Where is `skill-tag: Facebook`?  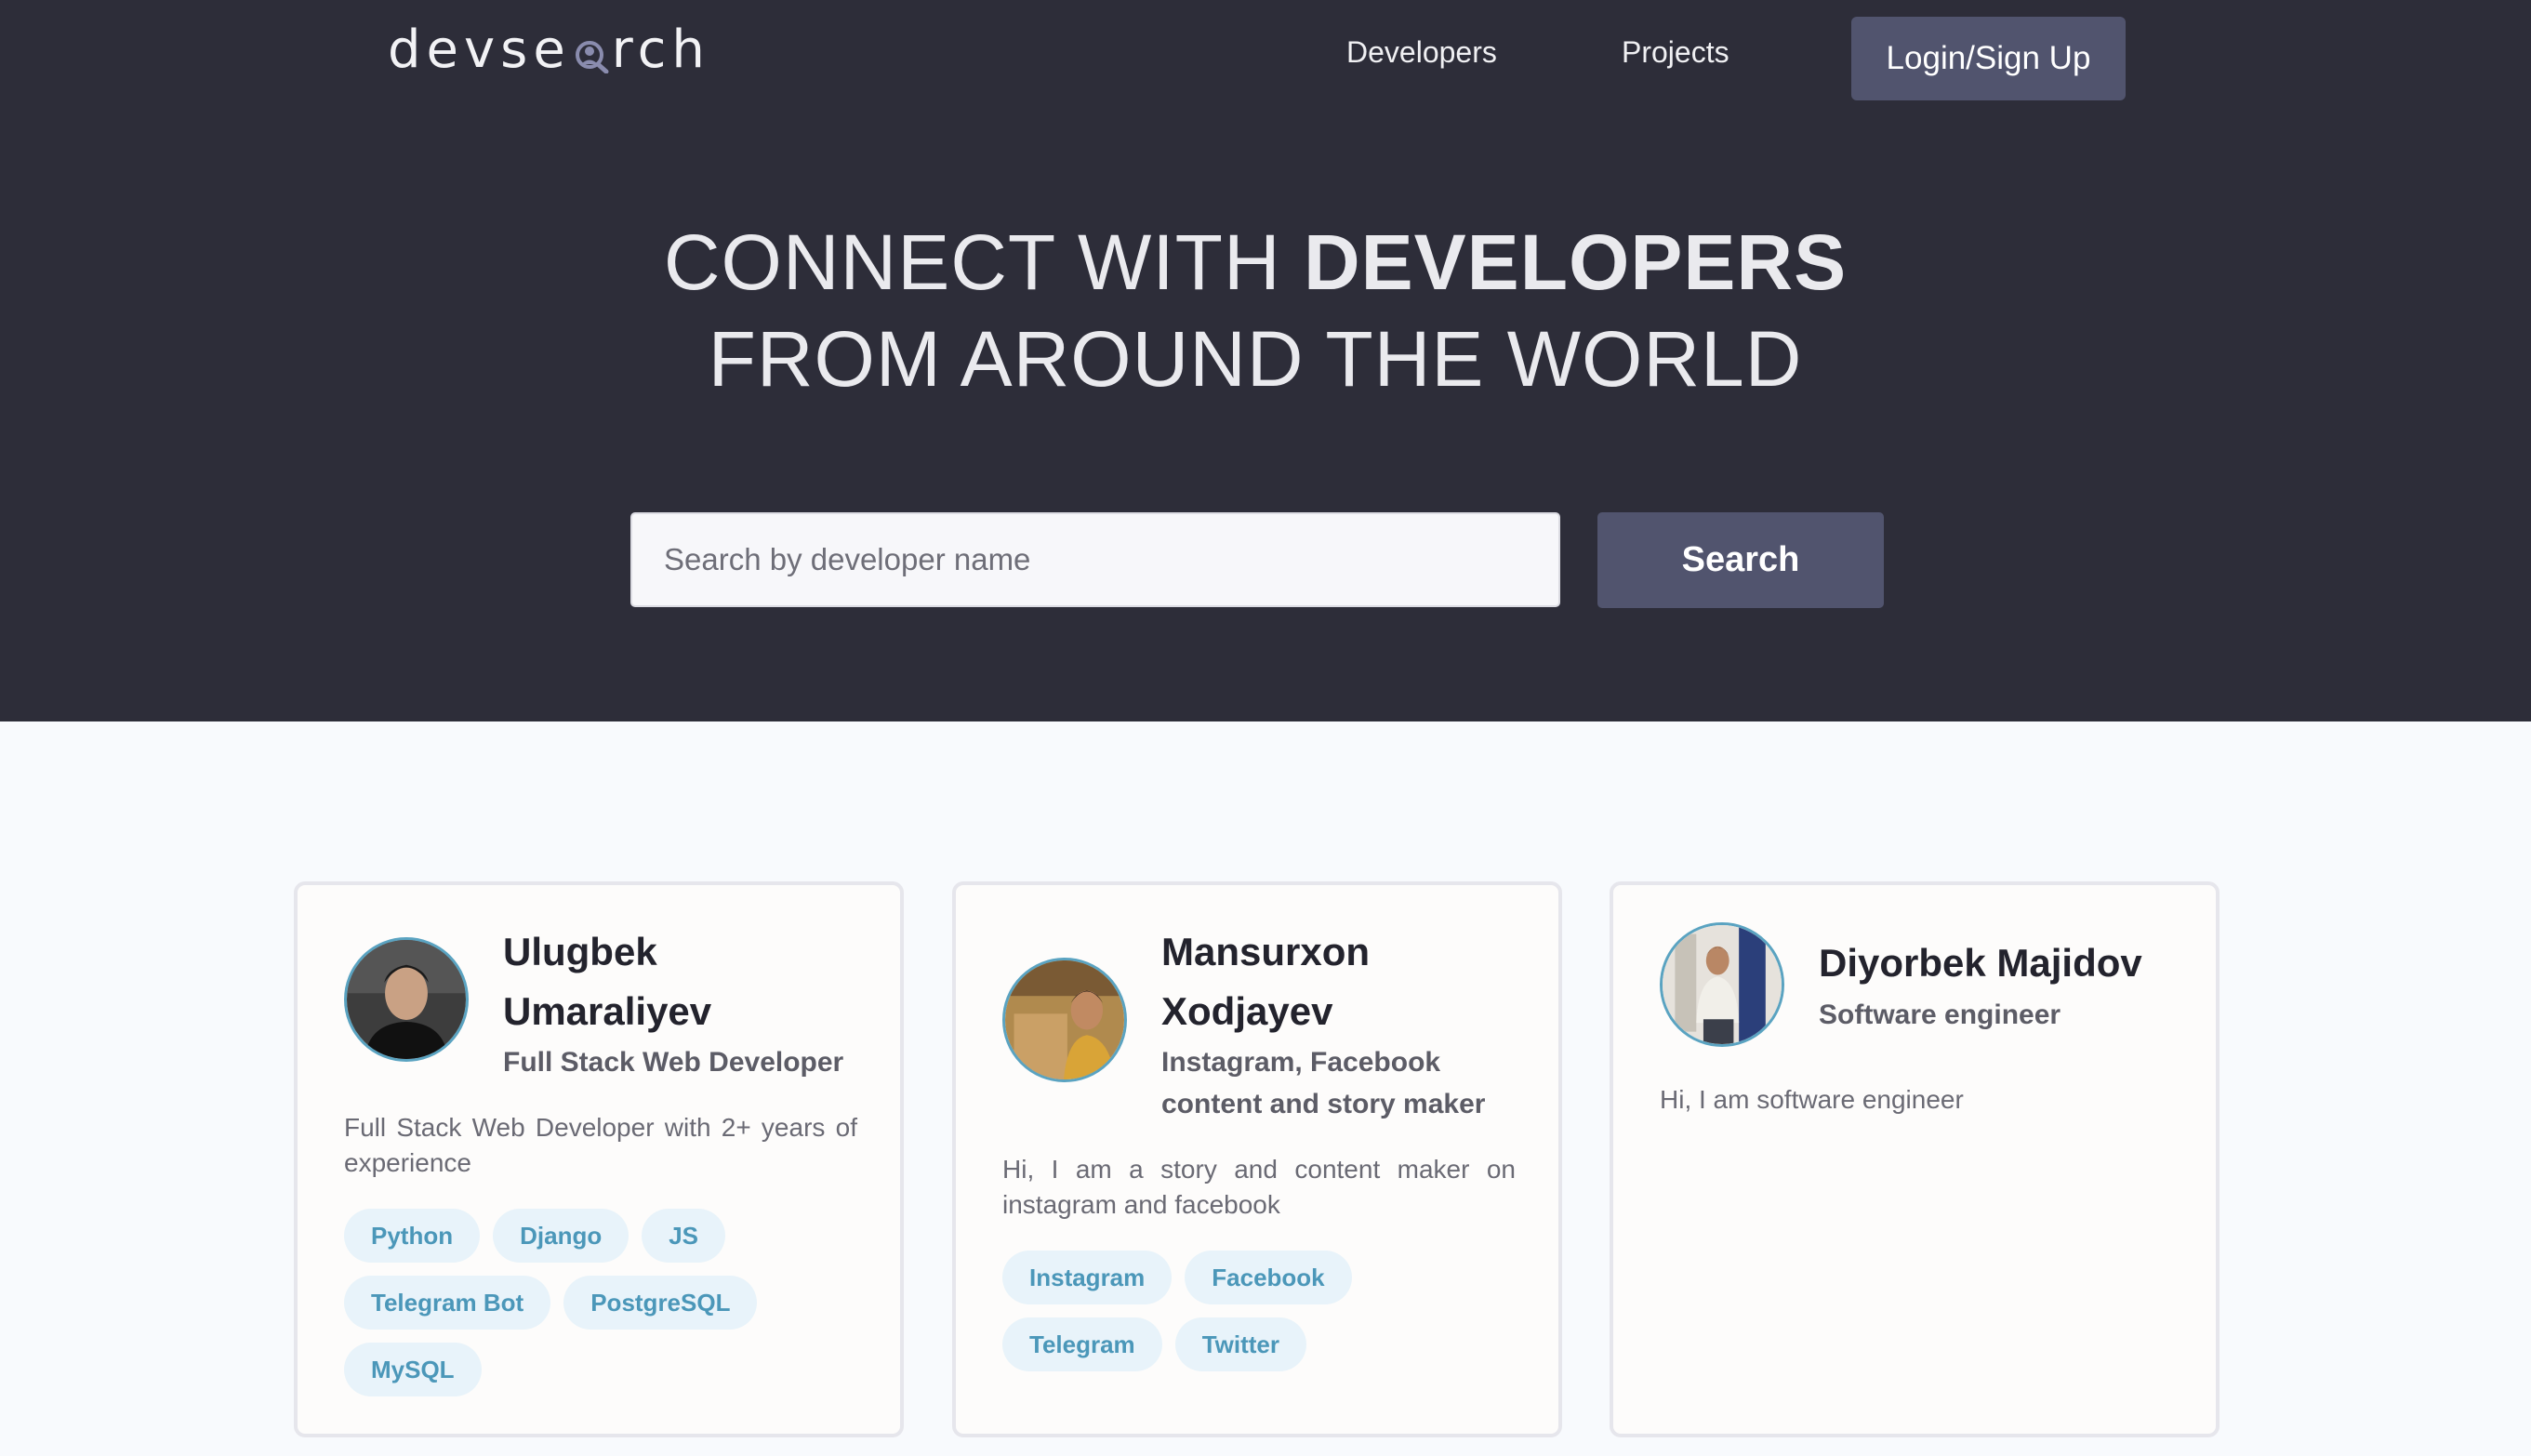
skill-tag: Facebook is located at coordinates (1268, 1277).